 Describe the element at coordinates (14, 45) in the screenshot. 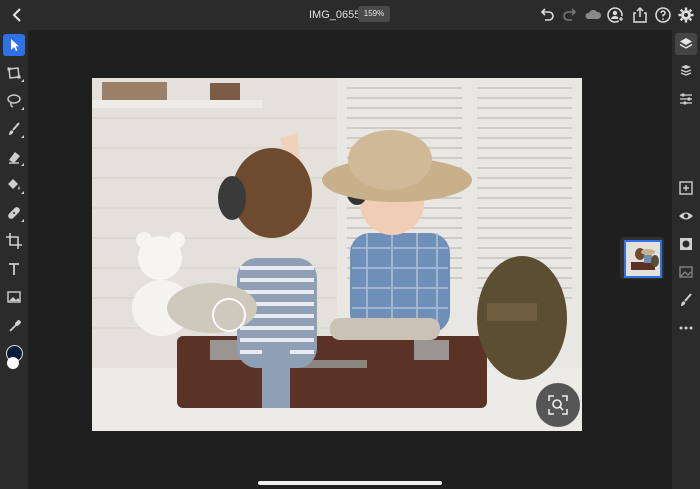

I see `select-arrow-icon` at that location.